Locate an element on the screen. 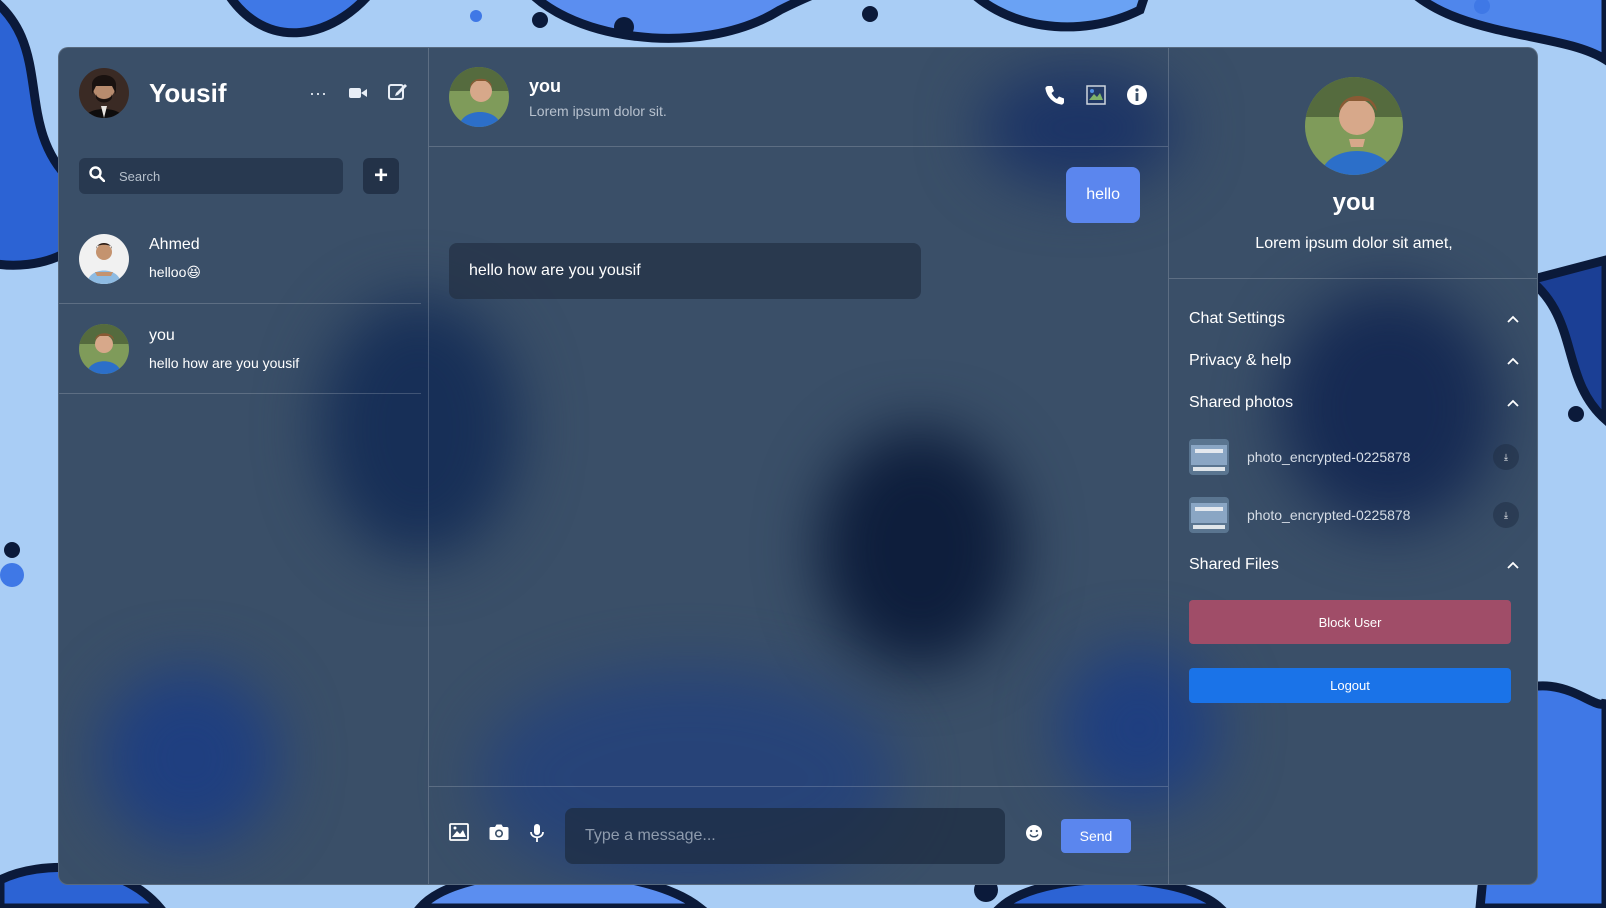 This screenshot has height=908, width=1606. info-icon is located at coordinates (1137, 97).